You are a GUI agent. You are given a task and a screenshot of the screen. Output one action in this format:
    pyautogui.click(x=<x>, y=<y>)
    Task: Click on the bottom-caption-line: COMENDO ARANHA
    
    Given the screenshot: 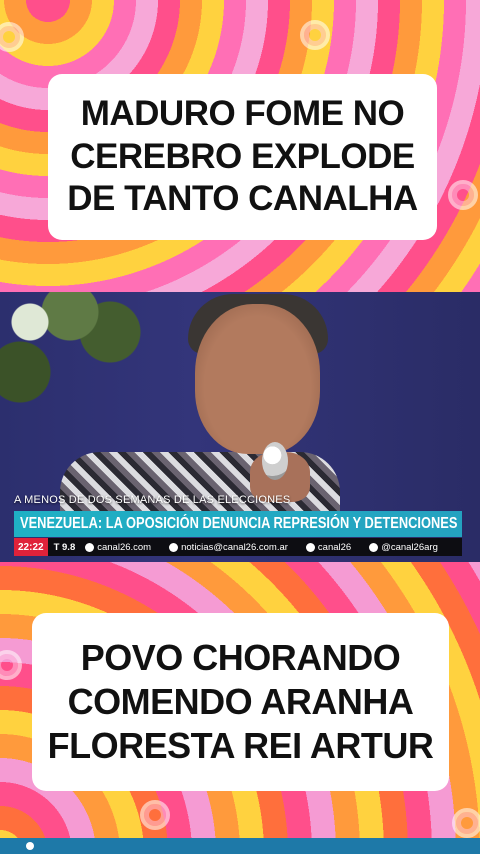 What is the action you would take?
    pyautogui.click(x=240, y=702)
    